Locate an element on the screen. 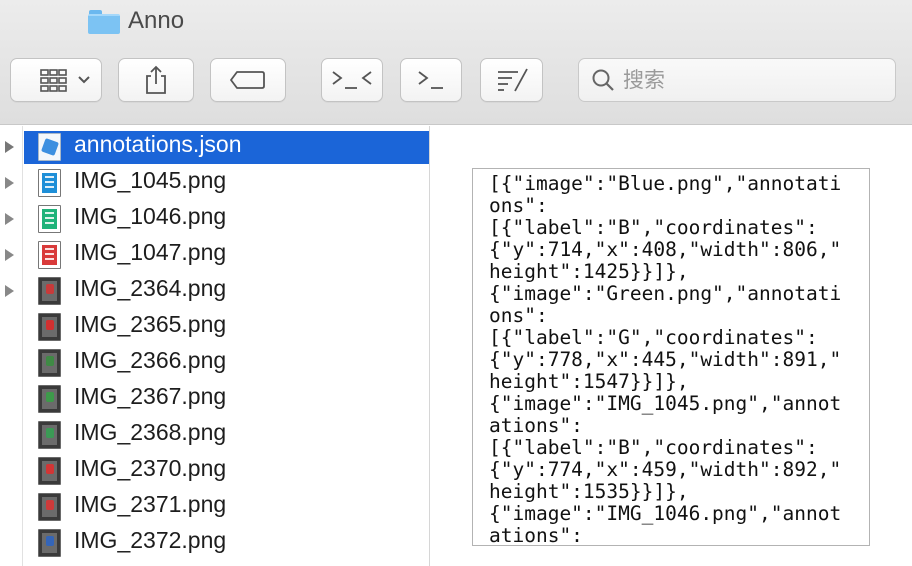 The width and height of the screenshot is (912, 566). file-row: IMG_1047.png is located at coordinates (214, 254).